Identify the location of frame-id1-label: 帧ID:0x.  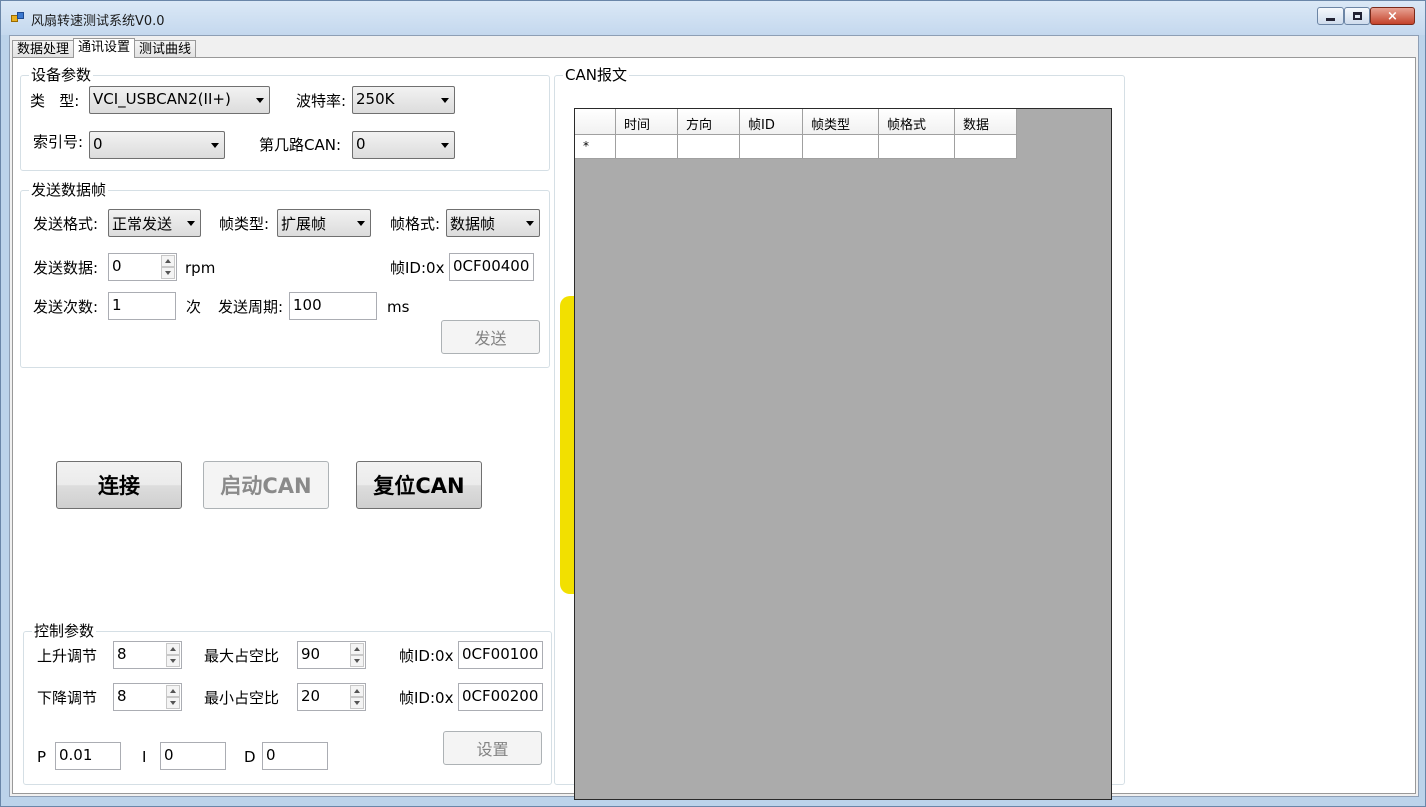
(426, 656).